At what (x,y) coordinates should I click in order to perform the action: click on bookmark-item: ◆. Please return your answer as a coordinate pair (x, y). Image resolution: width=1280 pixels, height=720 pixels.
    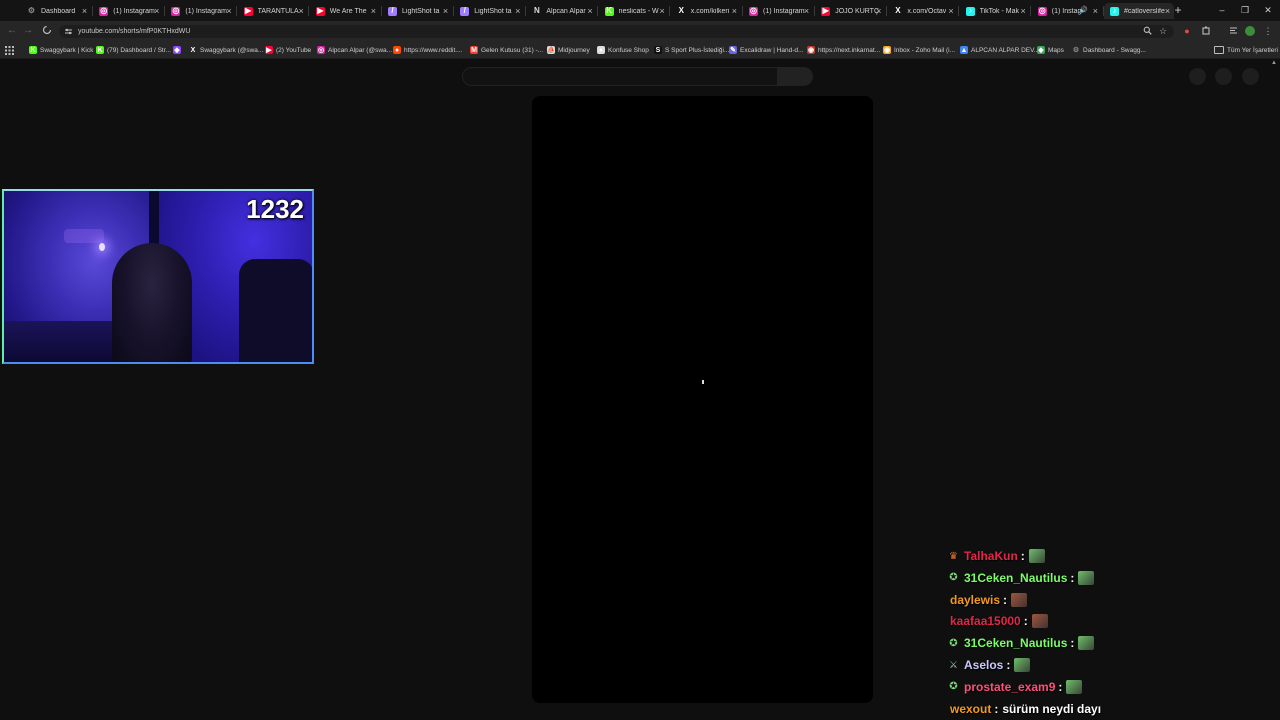
    Looking at the image, I should click on (178, 50).